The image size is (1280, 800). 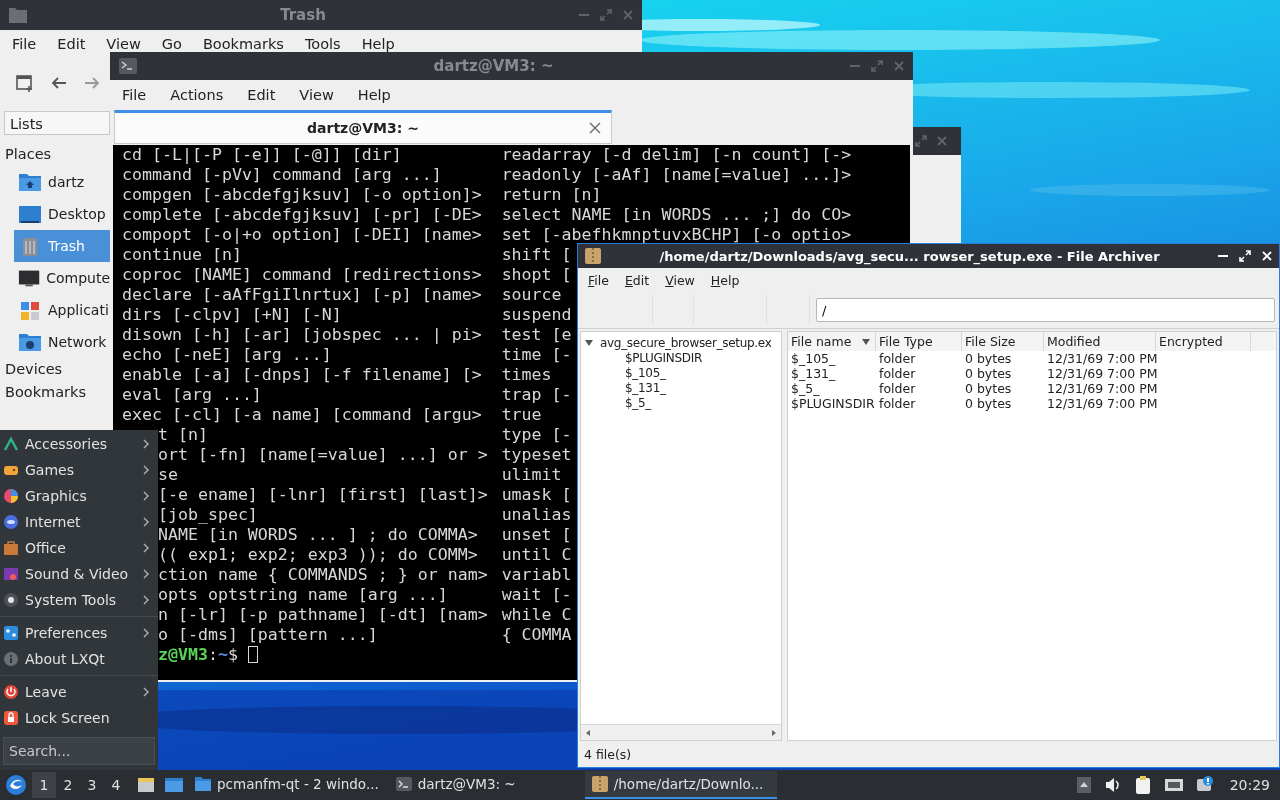 What do you see at coordinates (536, 595) in the screenshot?
I see `terminal-line: wait [-` at bounding box center [536, 595].